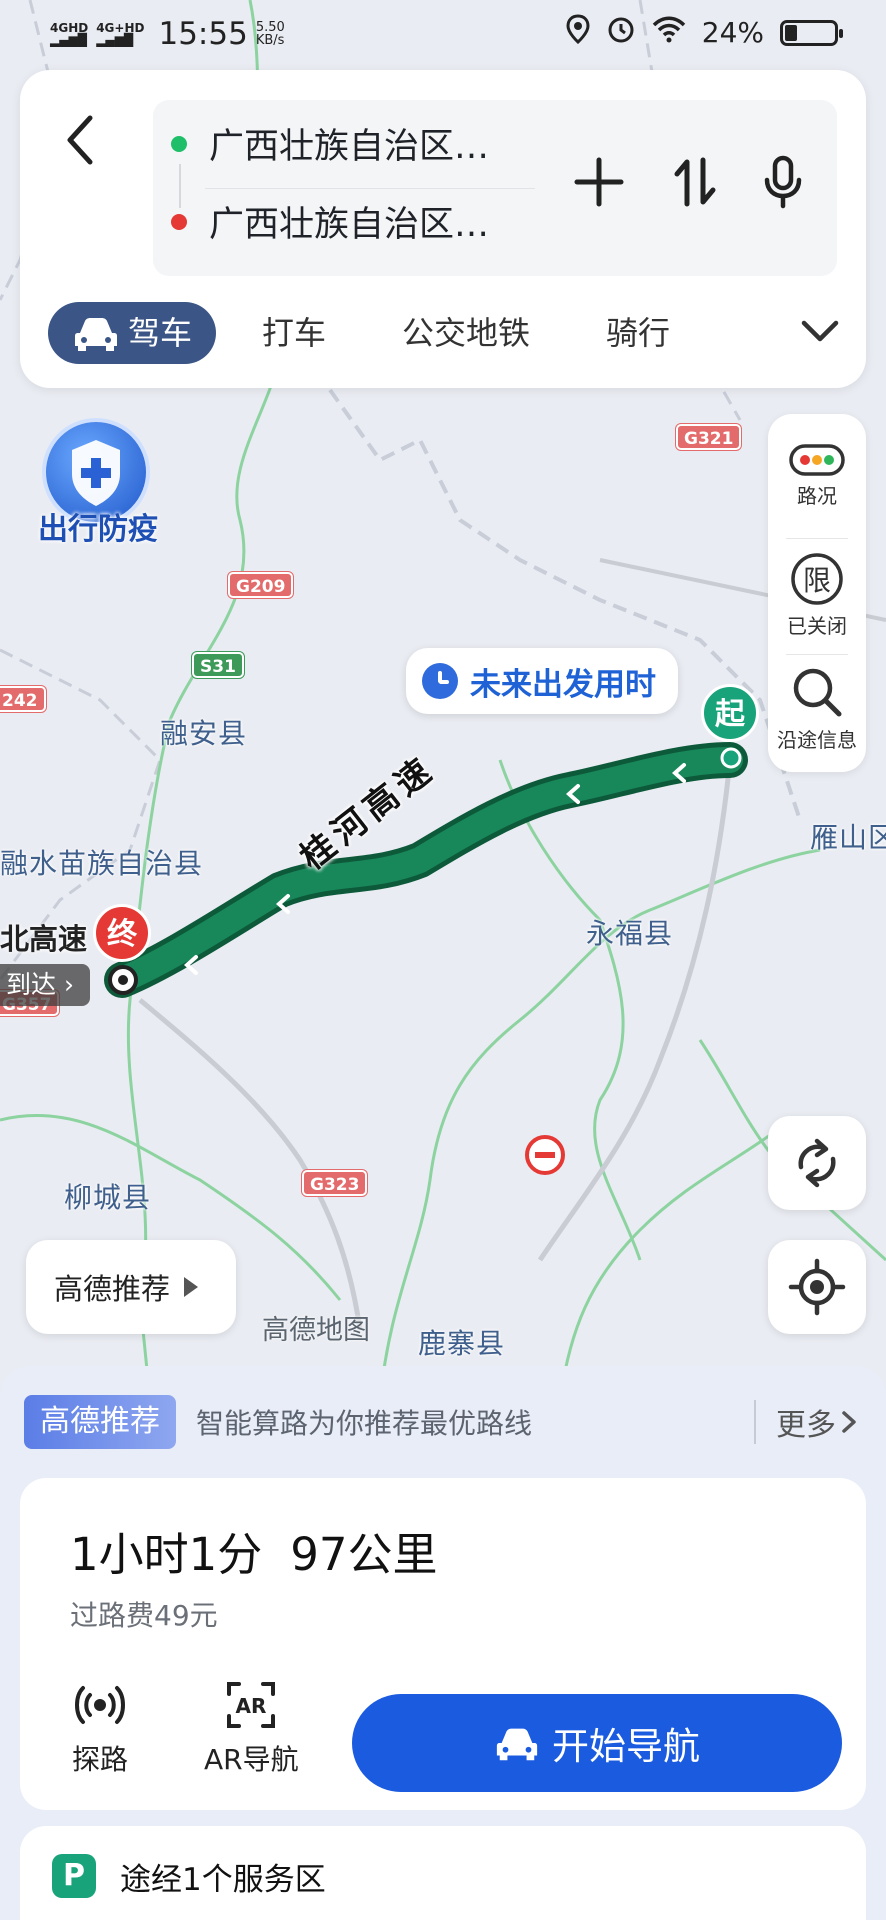 This screenshot has width=886, height=1920. Describe the element at coordinates (100, 1422) in the screenshot. I see `recommend-tag: 高德推荐` at that location.